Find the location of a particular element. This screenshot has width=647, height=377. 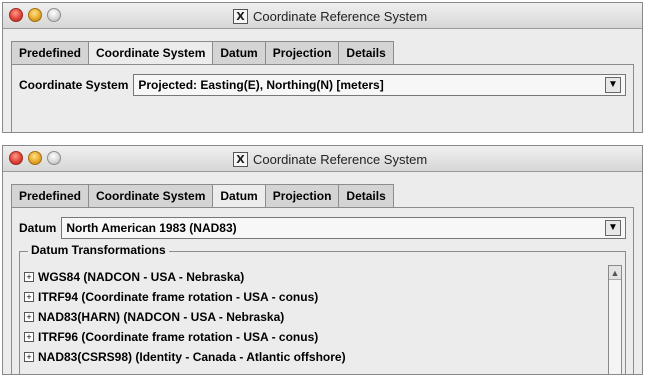

tree-item-label: NAD83(HARN) (NADCON - USA - Nebraska) is located at coordinates (161, 317).